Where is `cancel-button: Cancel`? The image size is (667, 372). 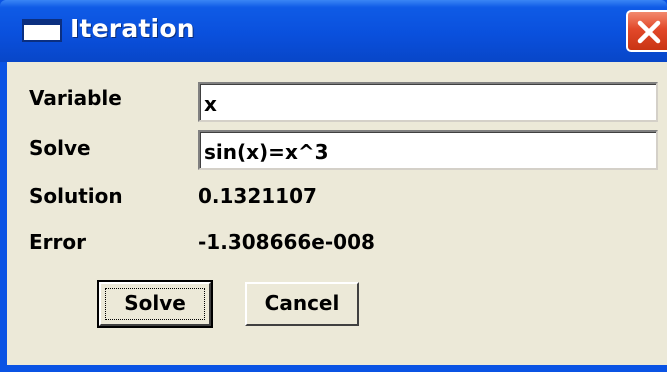 cancel-button: Cancel is located at coordinates (302, 304).